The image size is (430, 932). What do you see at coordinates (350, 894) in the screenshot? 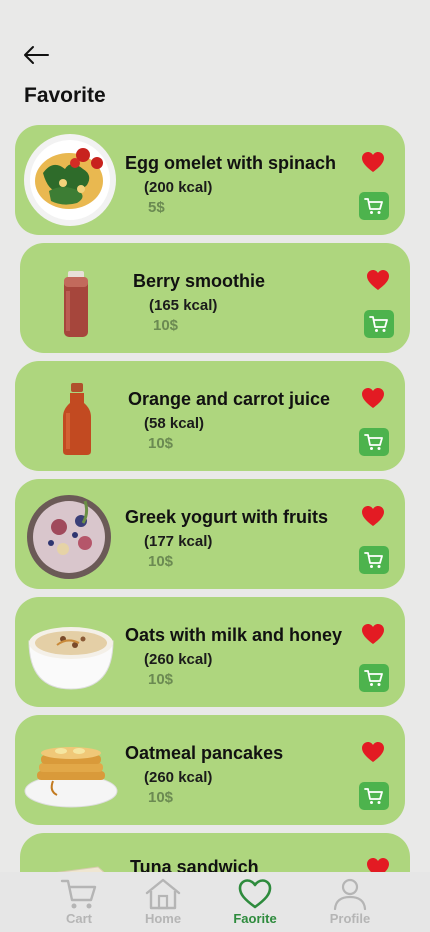
I see `profile-icon` at bounding box center [350, 894].